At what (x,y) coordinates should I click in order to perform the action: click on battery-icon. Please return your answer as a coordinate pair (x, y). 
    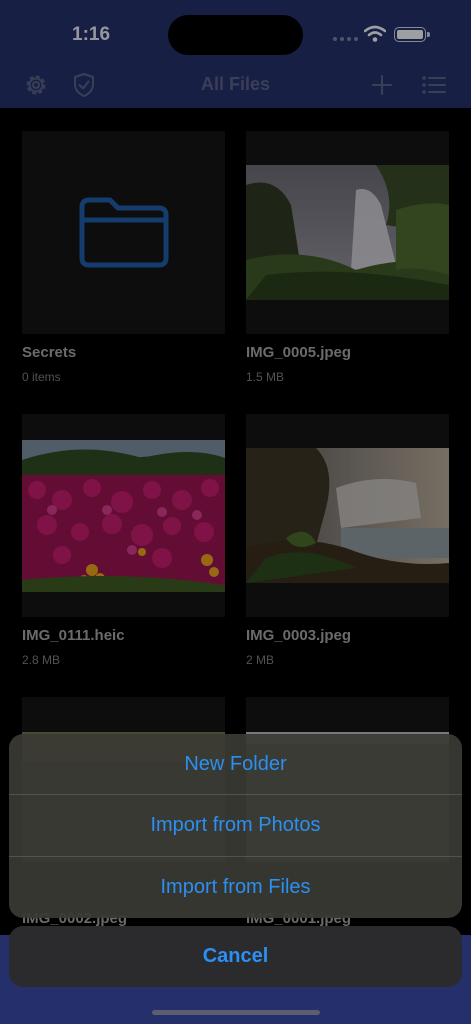
    Looking at the image, I should click on (412, 34).